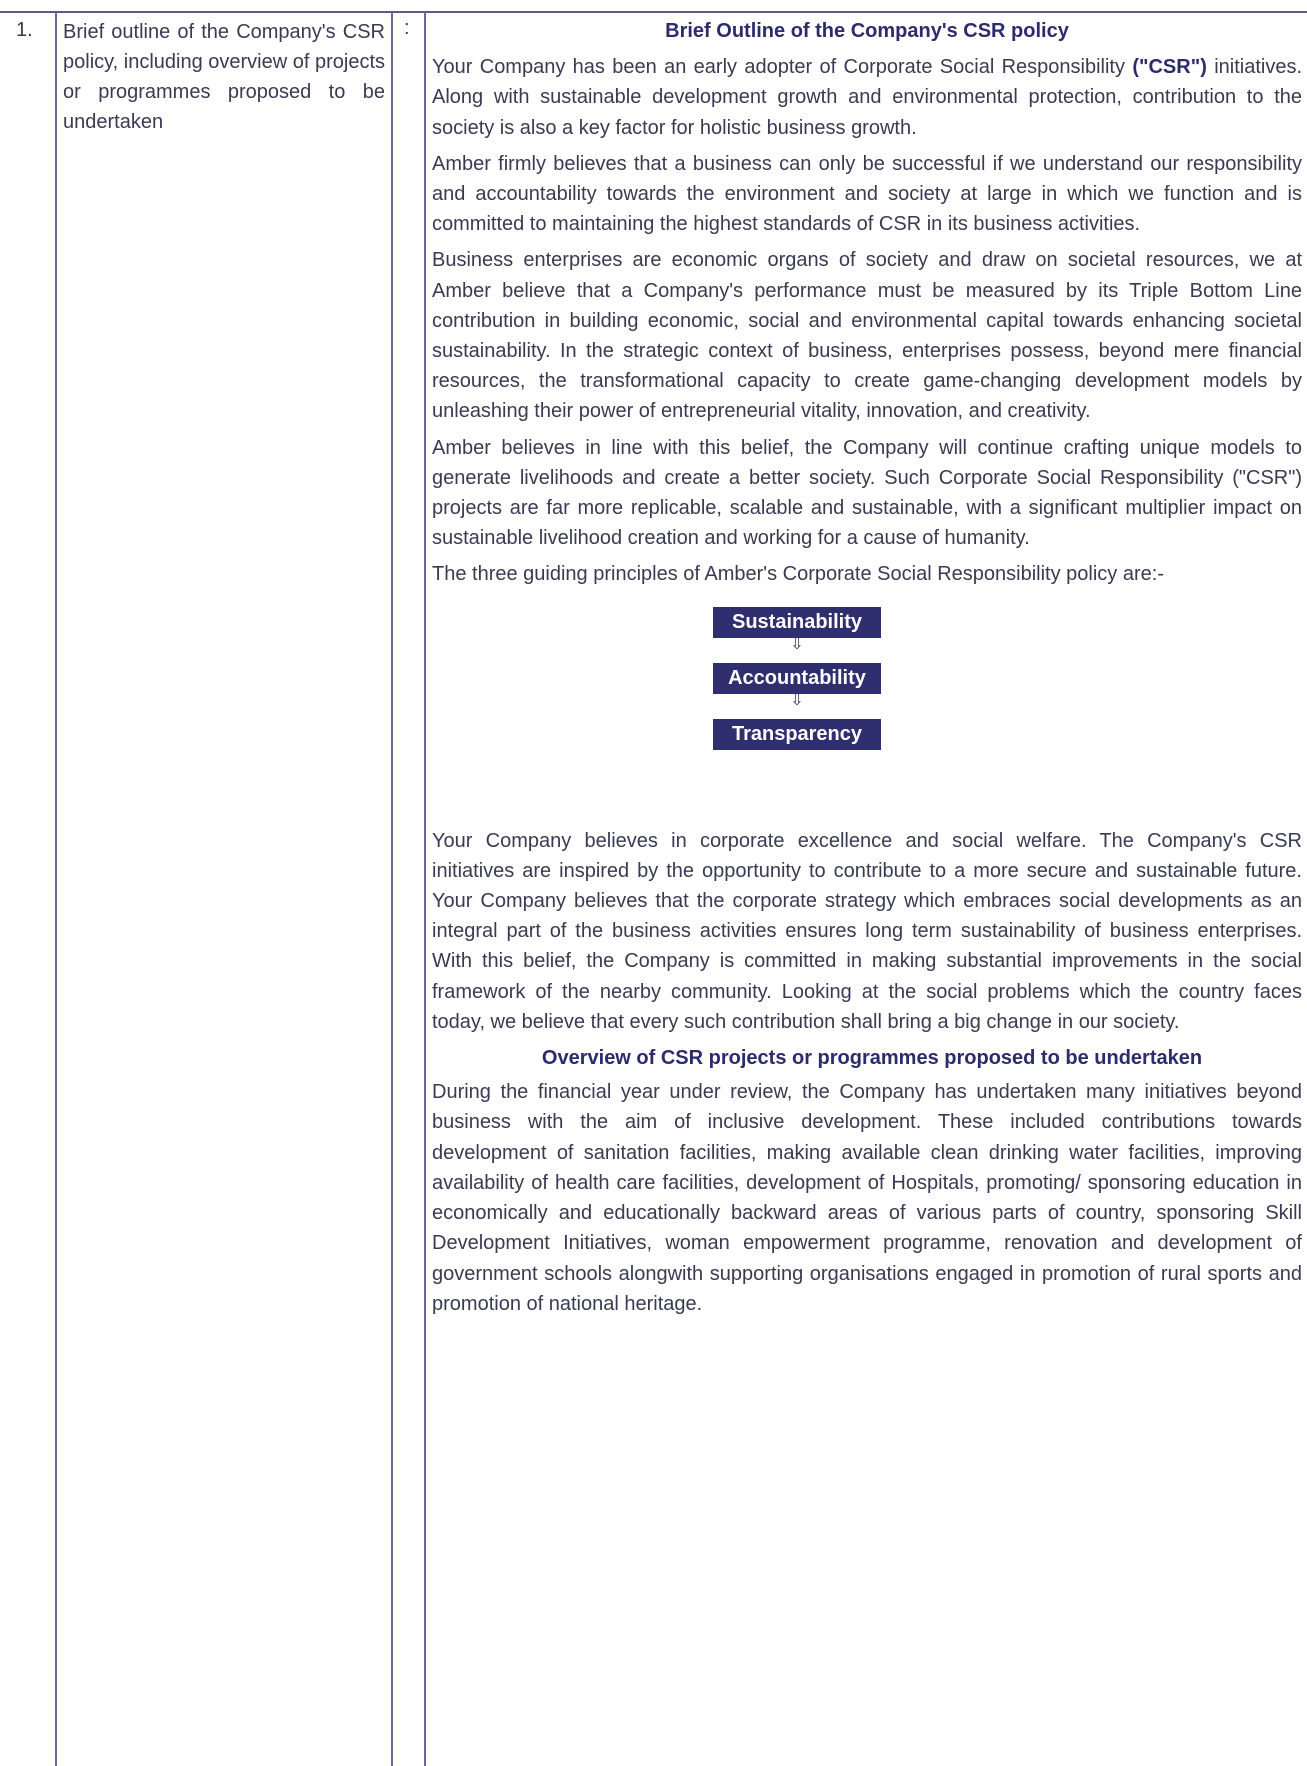 The width and height of the screenshot is (1307, 1766). I want to click on principle-box-accountability: Accountability, so click(797, 678).